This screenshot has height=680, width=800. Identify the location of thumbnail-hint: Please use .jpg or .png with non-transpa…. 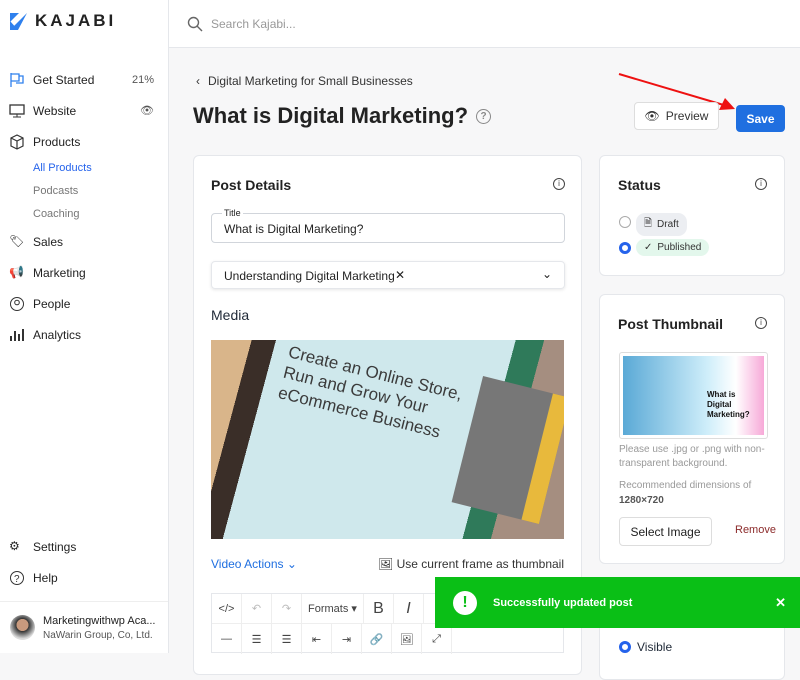
(692, 456).